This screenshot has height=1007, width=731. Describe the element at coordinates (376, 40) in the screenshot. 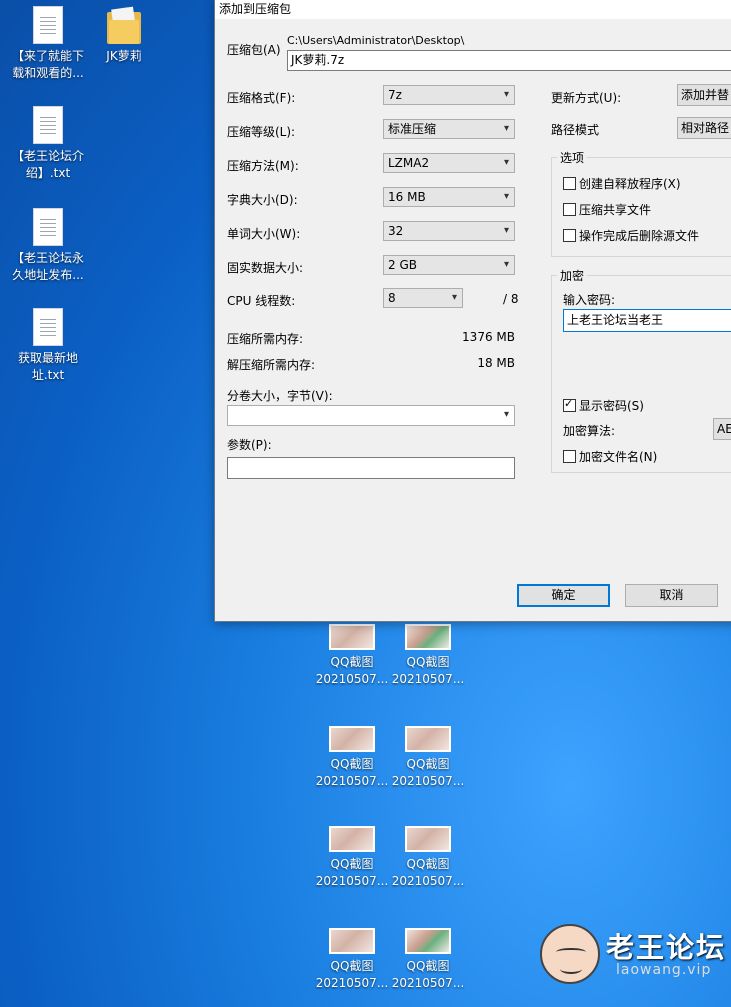

I see `archive-path: C:\Users\Administrator\Desktop\` at that location.